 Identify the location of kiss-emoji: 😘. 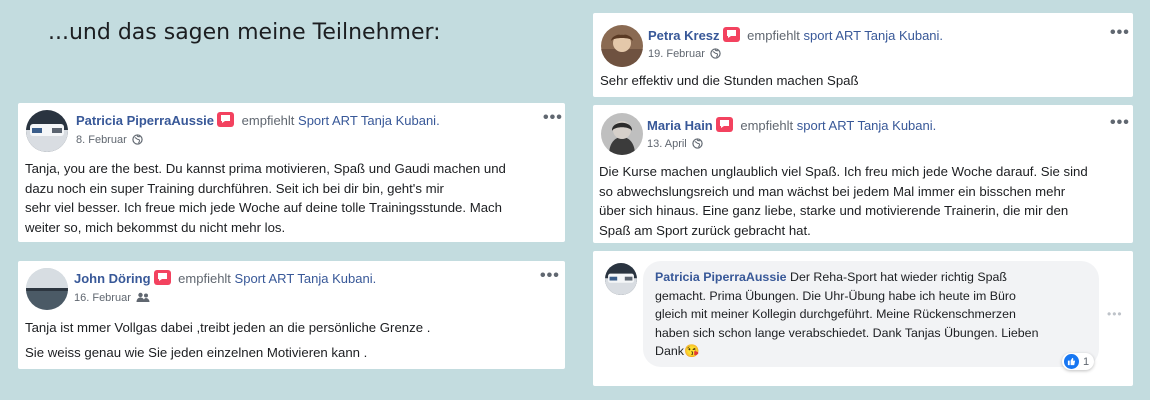
(691, 351).